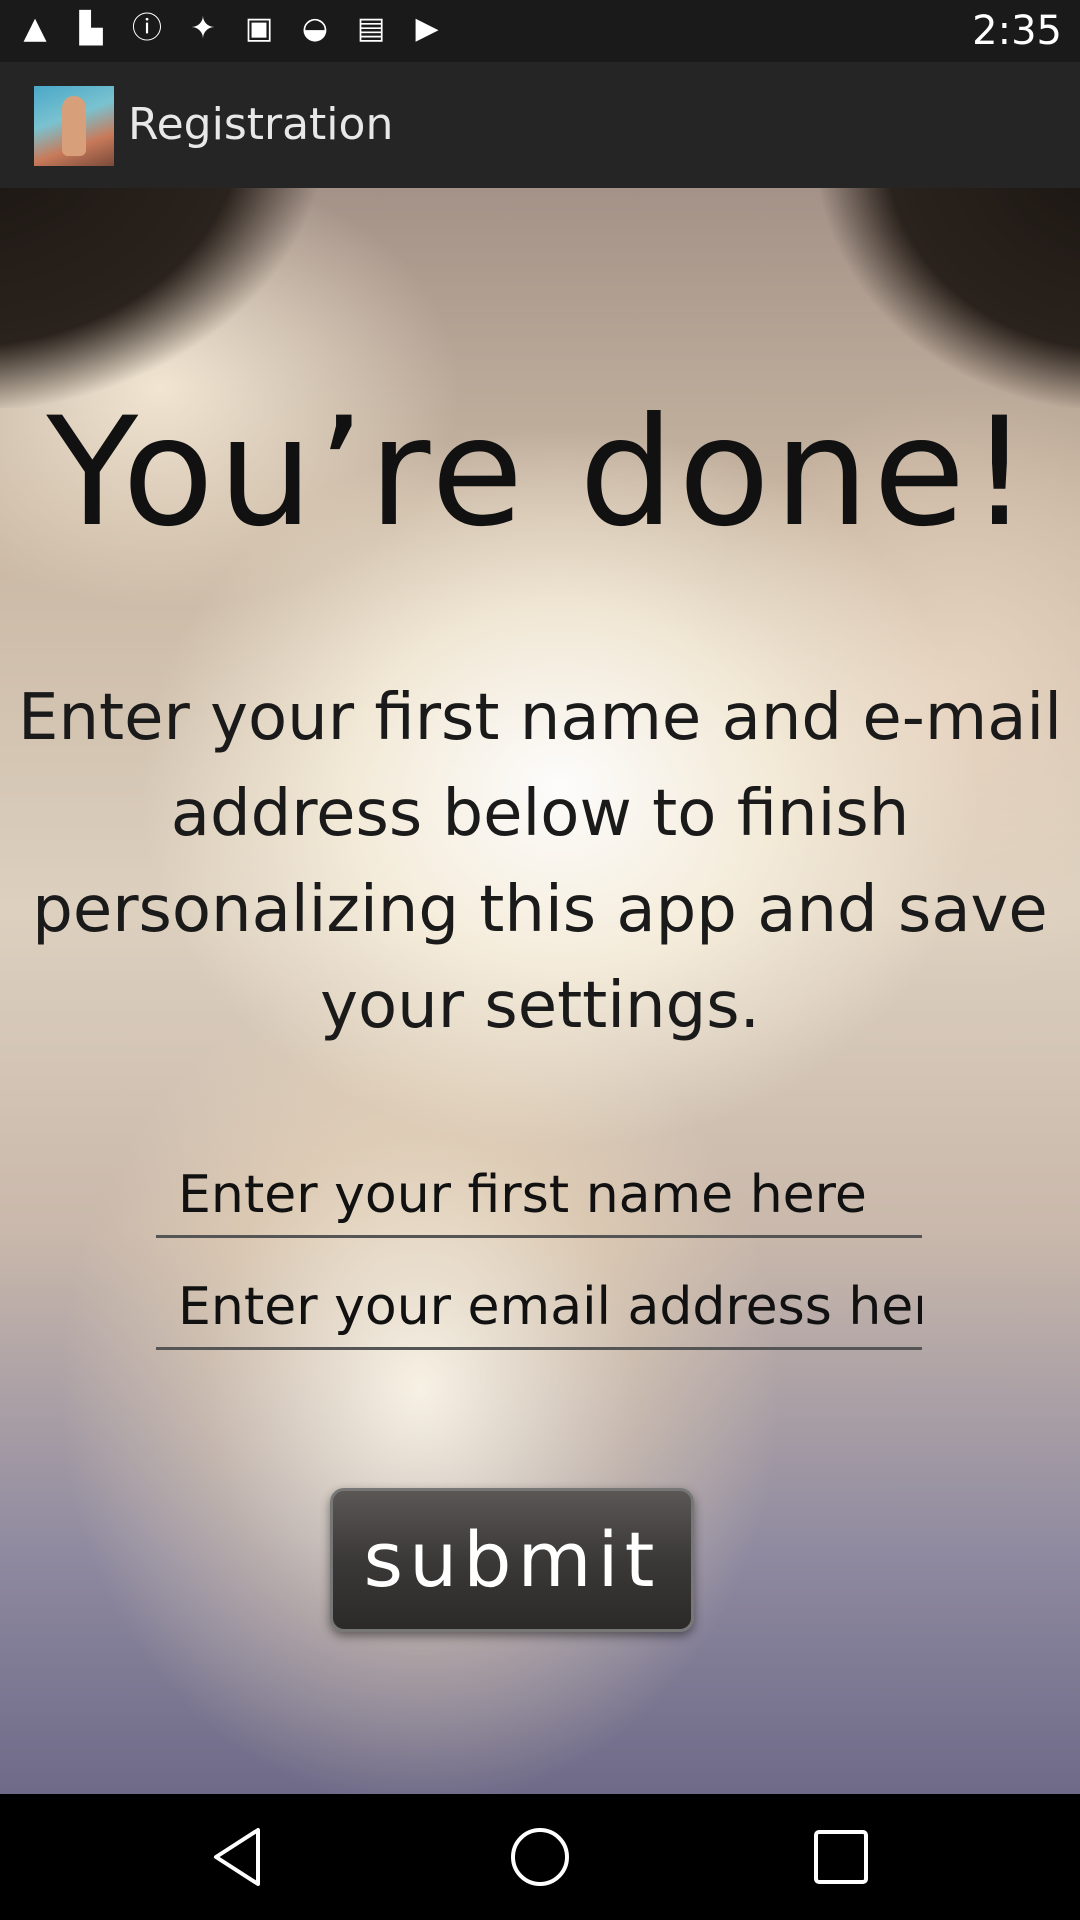 Image resolution: width=1080 pixels, height=1920 pixels. What do you see at coordinates (427, 28) in the screenshot?
I see `play-store-icon: ▶` at bounding box center [427, 28].